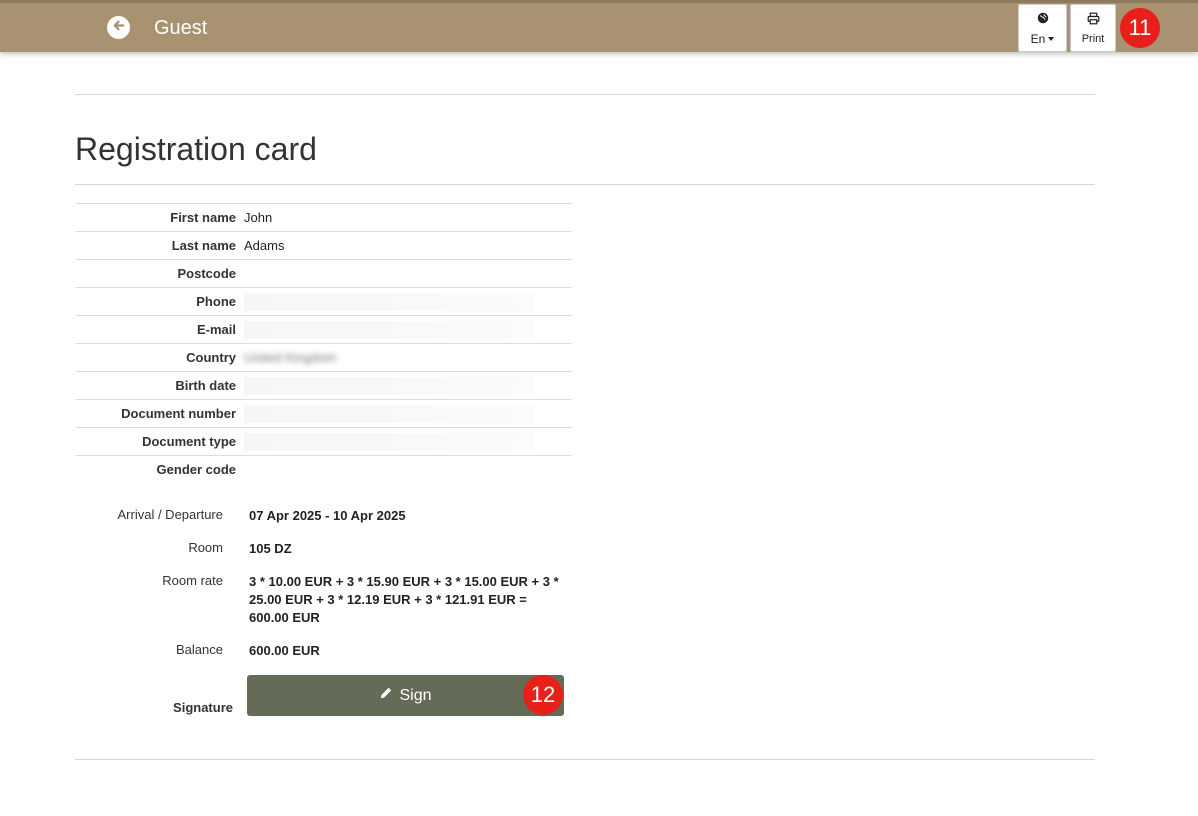 This screenshot has width=1198, height=816. What do you see at coordinates (216, 301) in the screenshot?
I see `field-label: Phone` at bounding box center [216, 301].